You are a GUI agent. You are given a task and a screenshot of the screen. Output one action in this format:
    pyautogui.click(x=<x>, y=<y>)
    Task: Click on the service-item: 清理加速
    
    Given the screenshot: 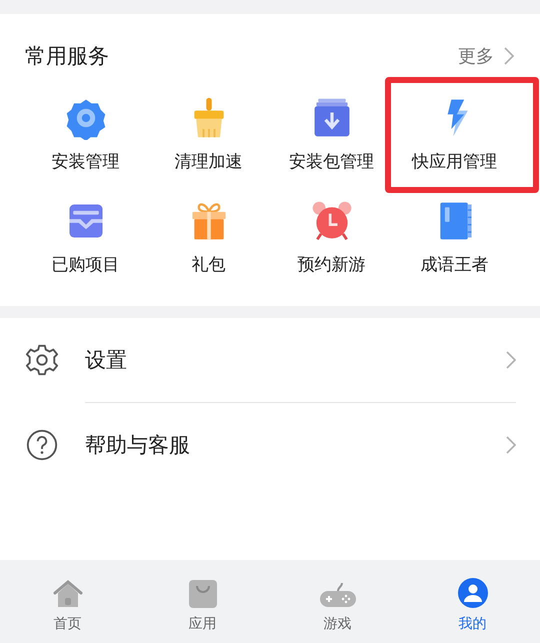 What is the action you would take?
    pyautogui.click(x=208, y=132)
    